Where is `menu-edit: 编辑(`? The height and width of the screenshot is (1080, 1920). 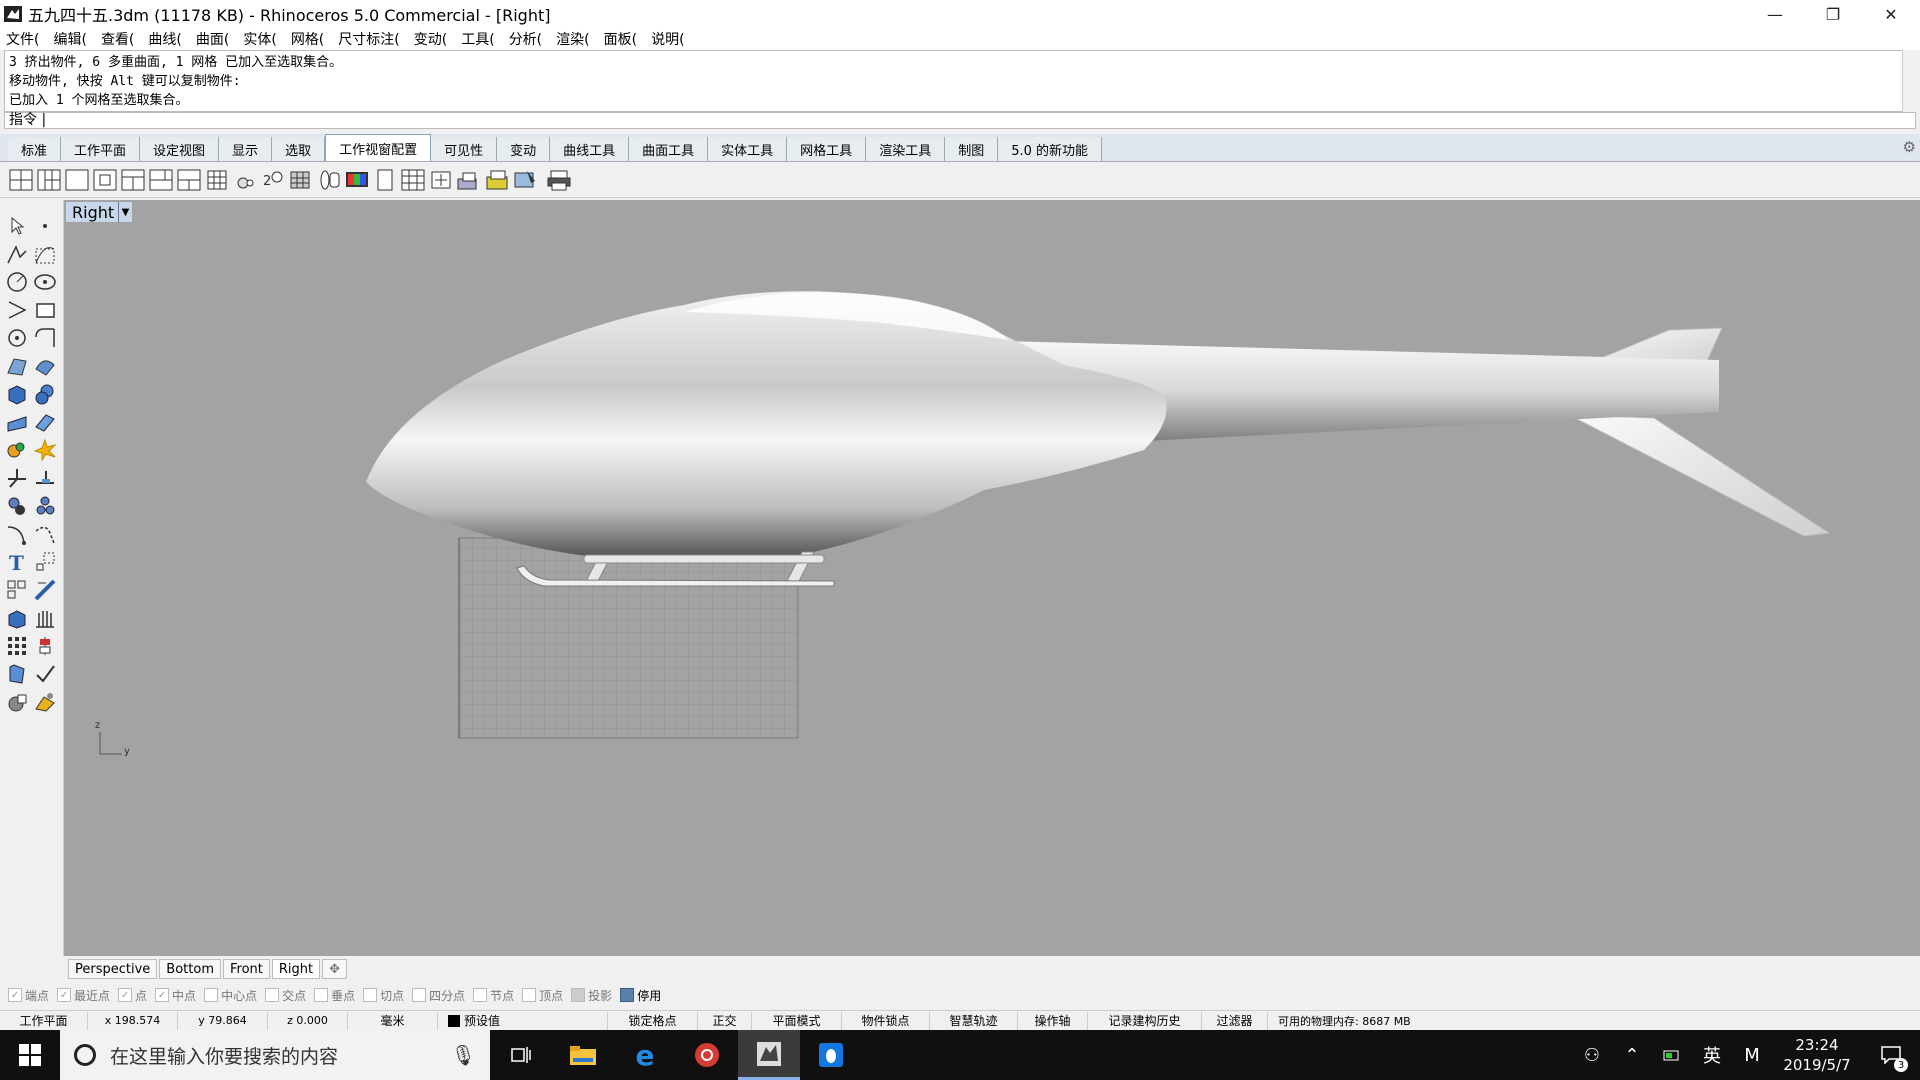 menu-edit: 编辑( is located at coordinates (69, 39).